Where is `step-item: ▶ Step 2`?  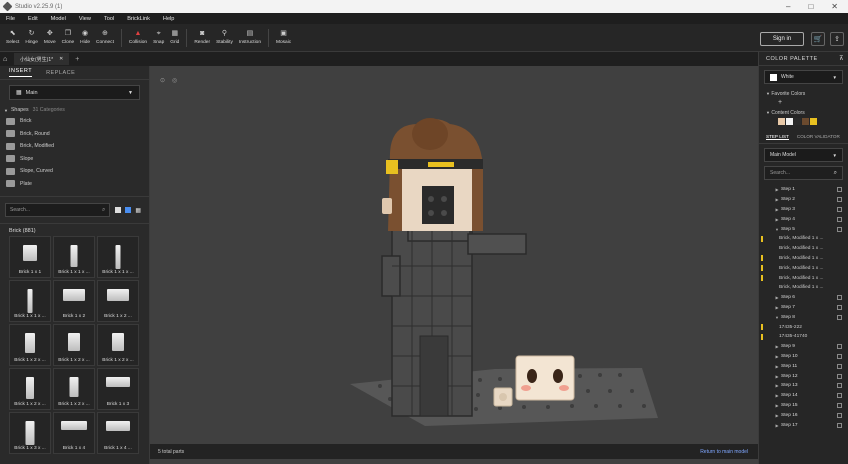
step-item: ▶ Step 2 is located at coordinates (803, 200).